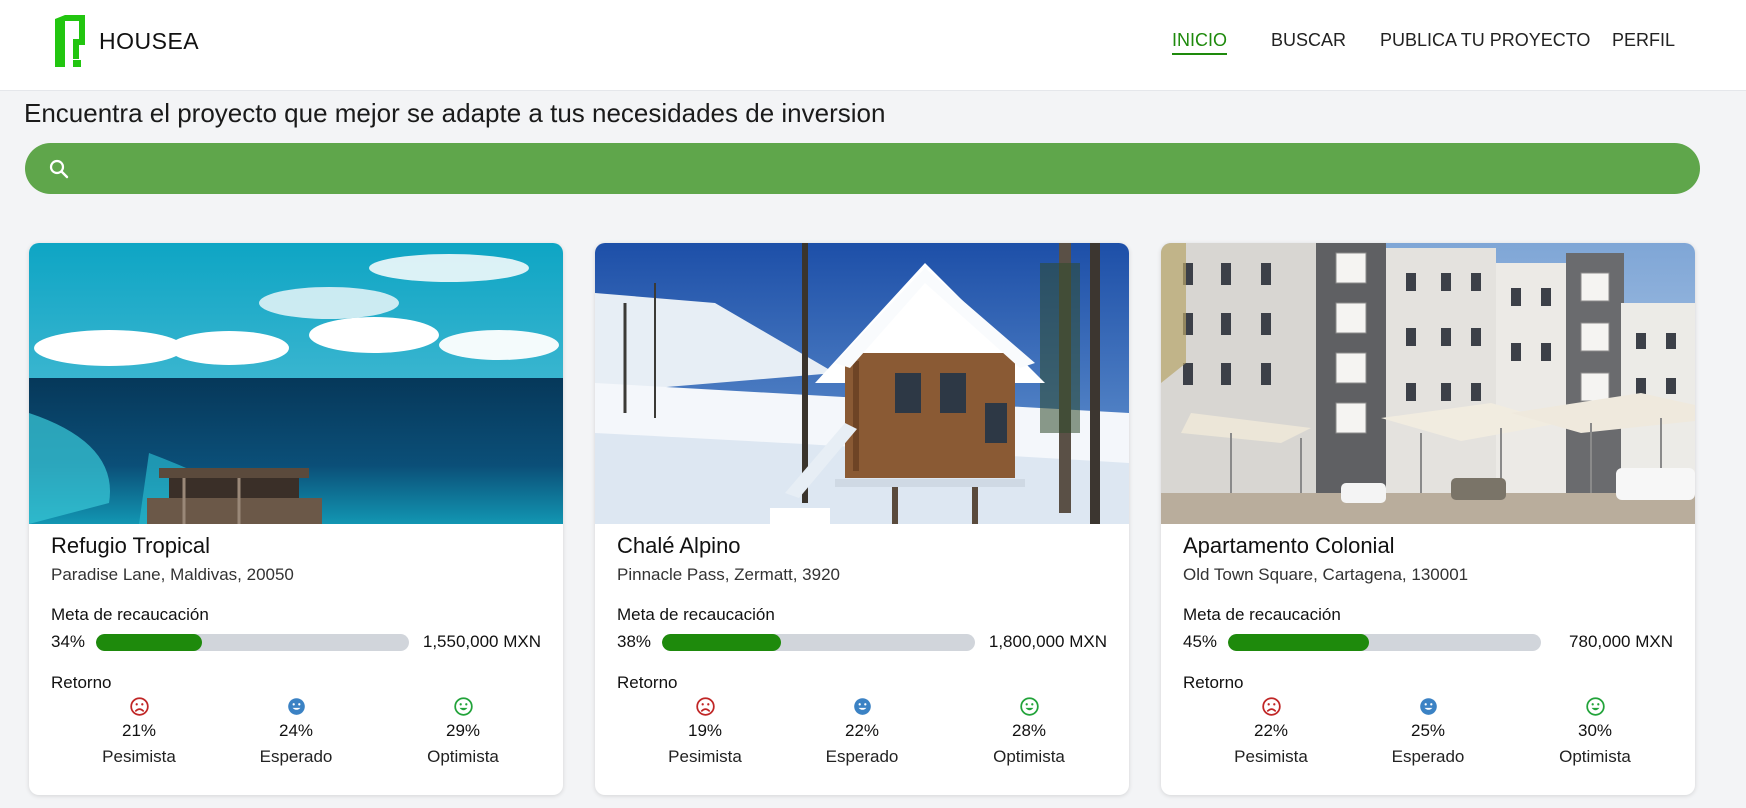 The height and width of the screenshot is (808, 1746). I want to click on nav-perfil: PERFIL, so click(1643, 40).